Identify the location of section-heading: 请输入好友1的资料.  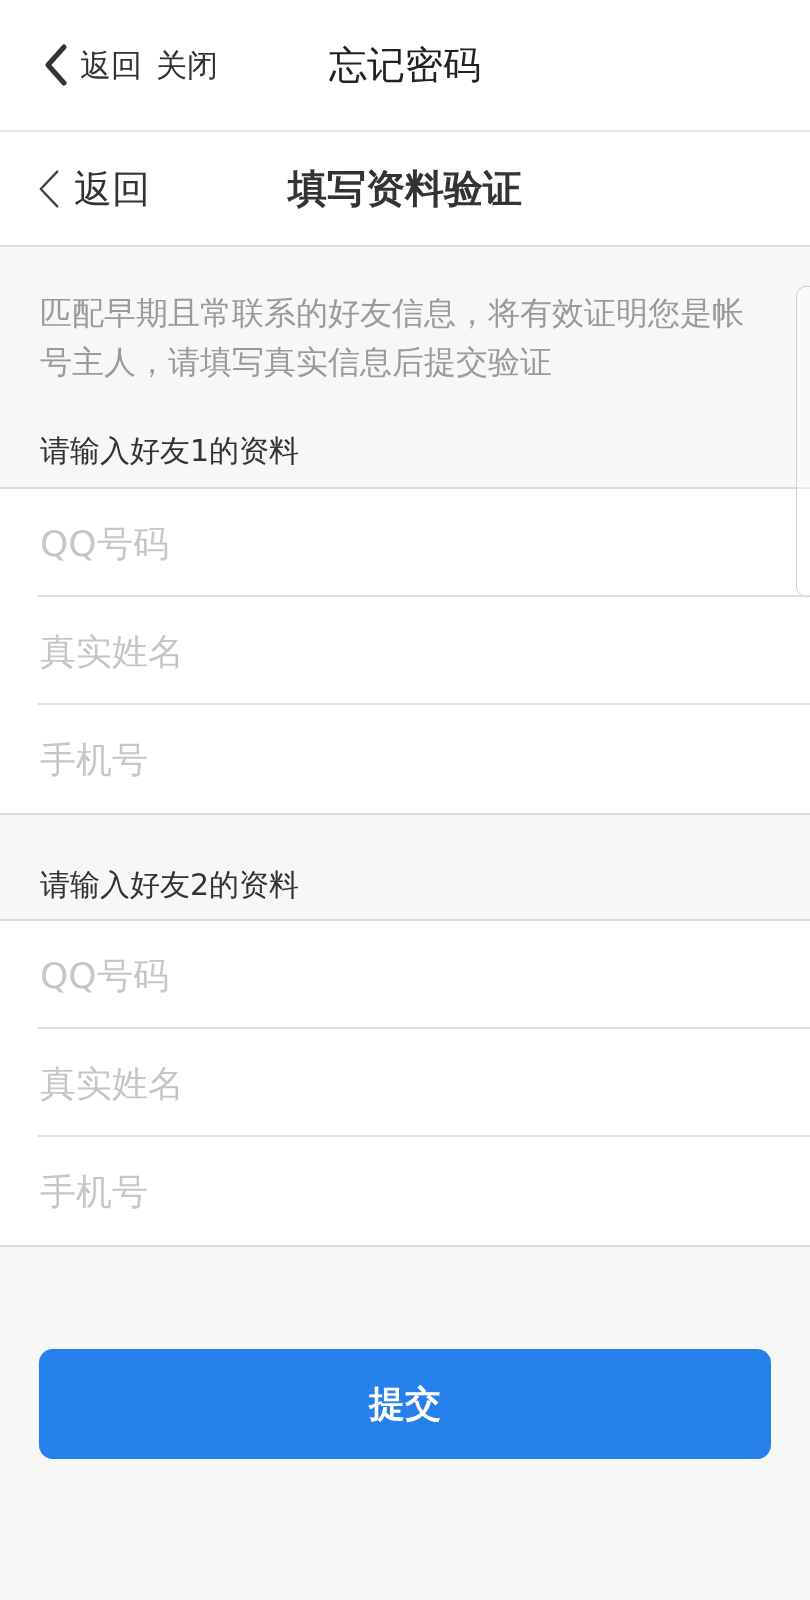
(170, 451).